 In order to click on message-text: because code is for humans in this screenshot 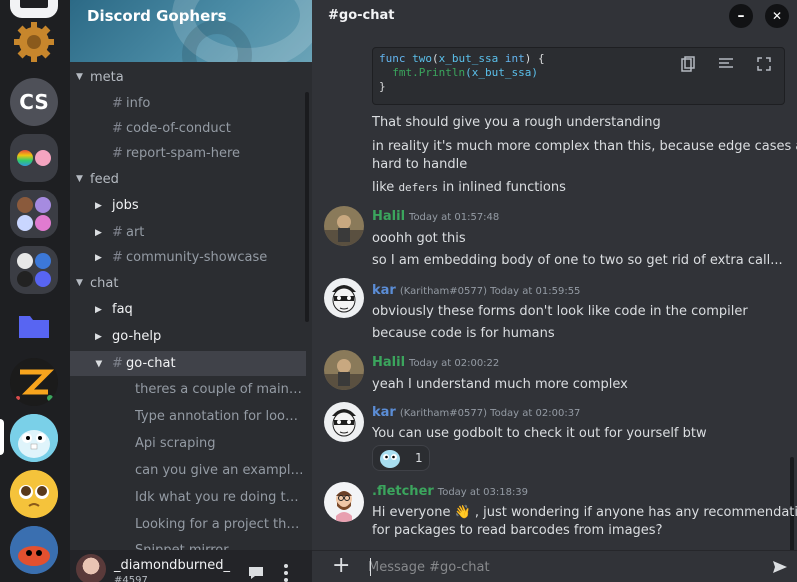, I will do `click(463, 333)`.